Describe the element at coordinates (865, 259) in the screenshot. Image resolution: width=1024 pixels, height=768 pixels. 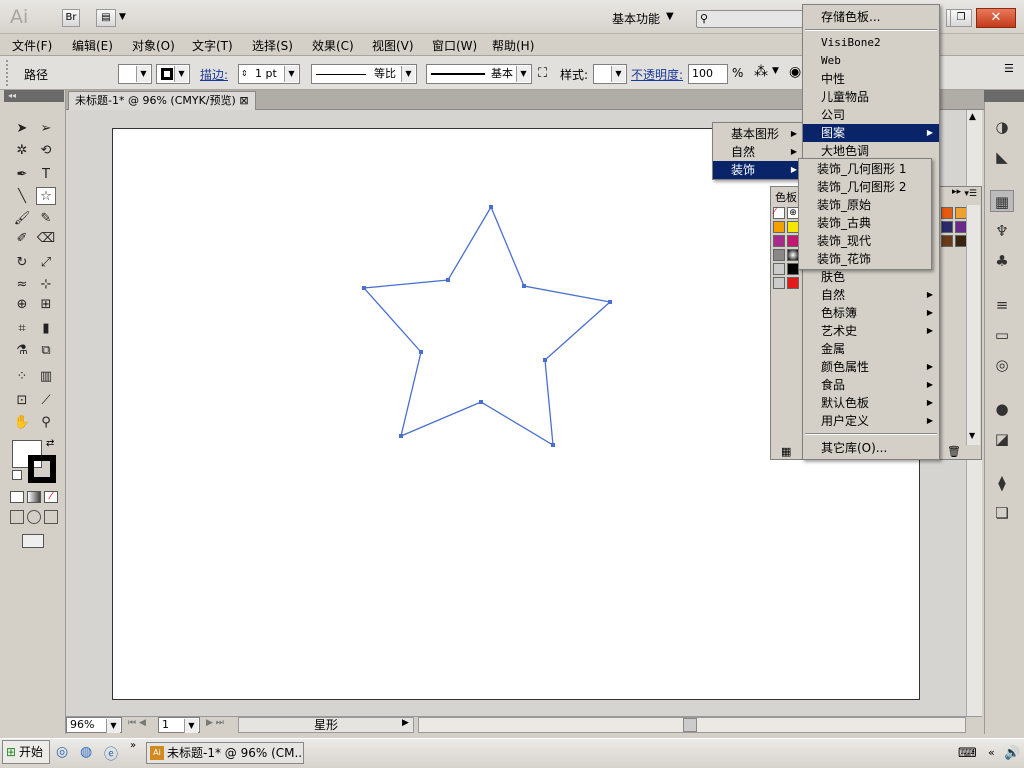
I see `menu-item-decor-floral: 装饰_花饰` at that location.